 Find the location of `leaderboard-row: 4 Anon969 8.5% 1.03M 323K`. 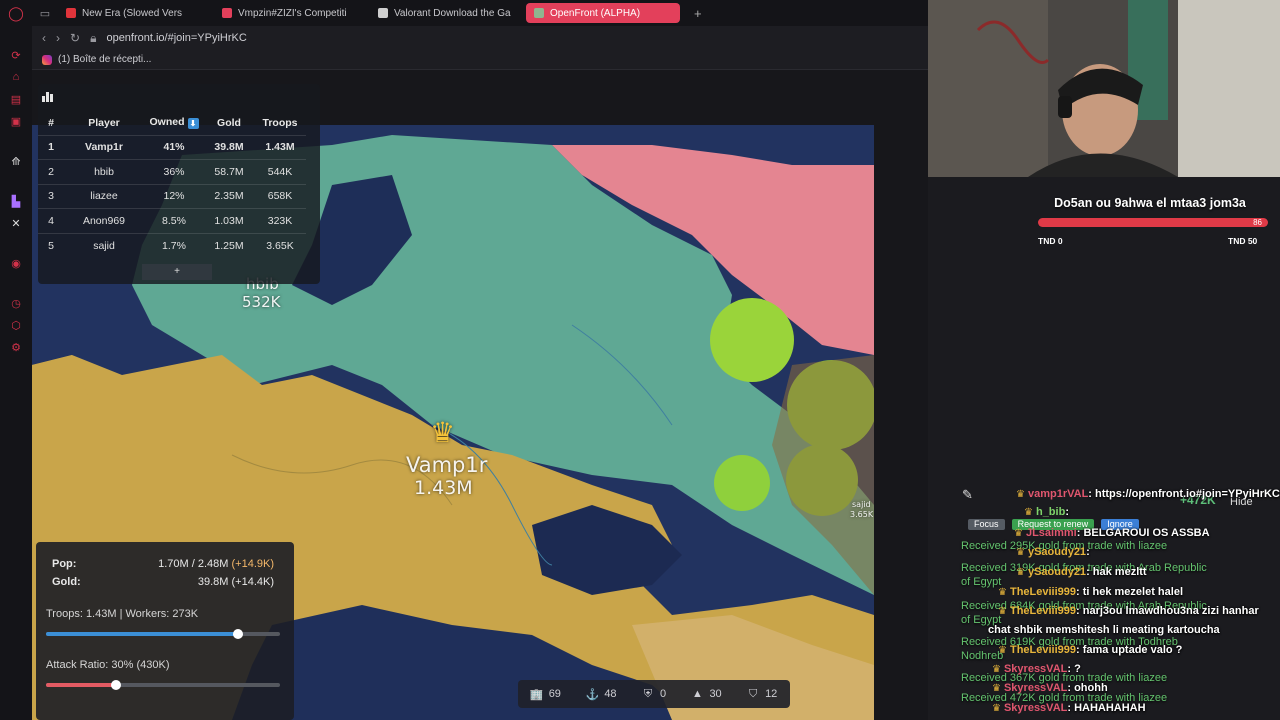

leaderboard-row: 4 Anon969 8.5% 1.03M 323K is located at coordinates (172, 221).